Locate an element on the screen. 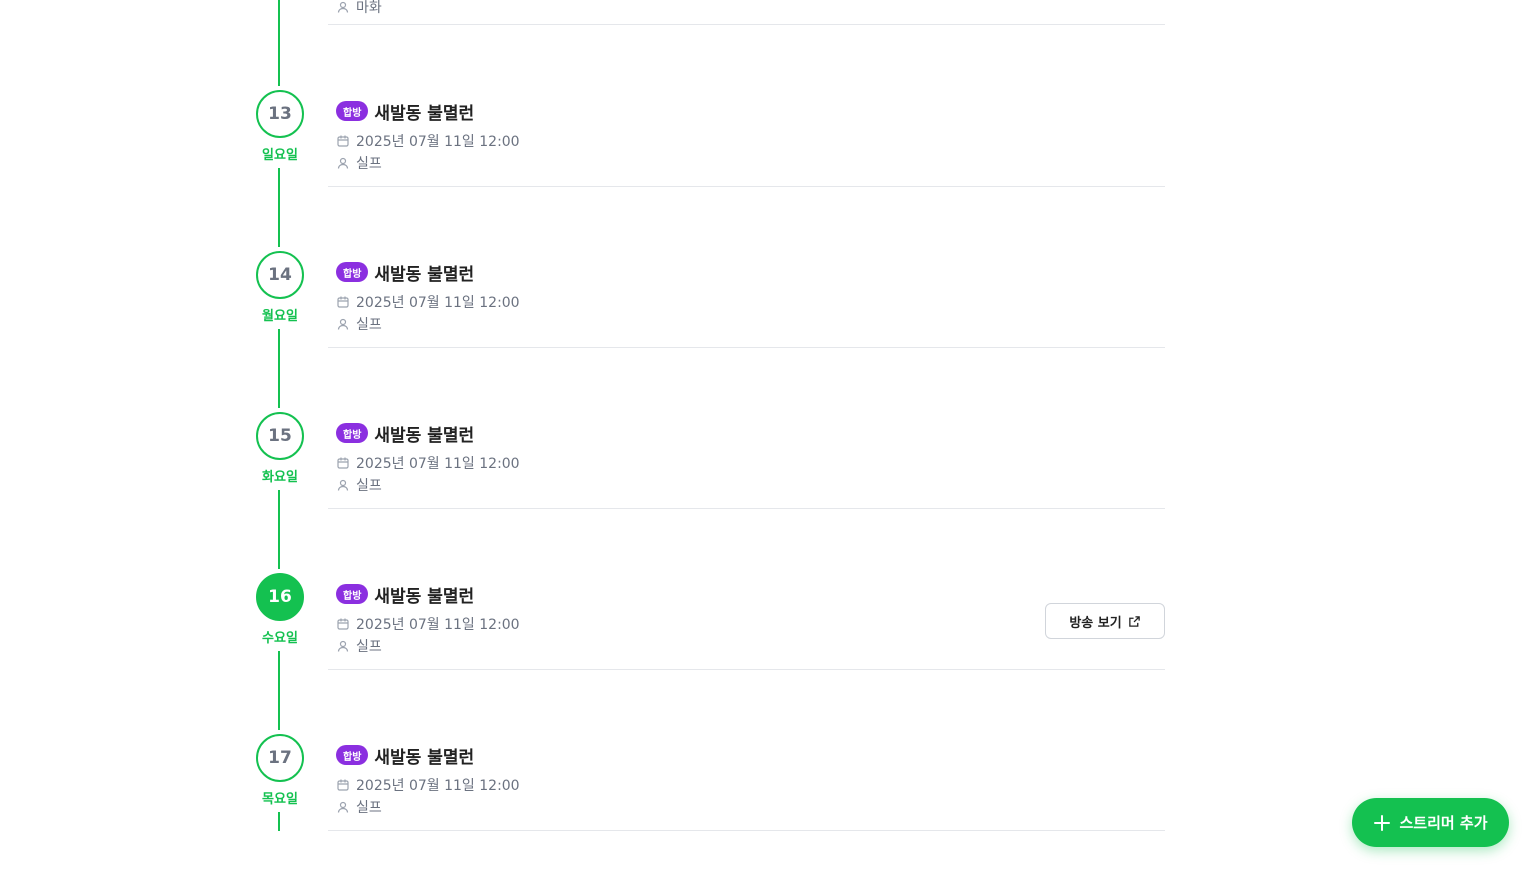 The image size is (1522, 894). schedule-row-partial: 마화 is located at coordinates (746, 12).